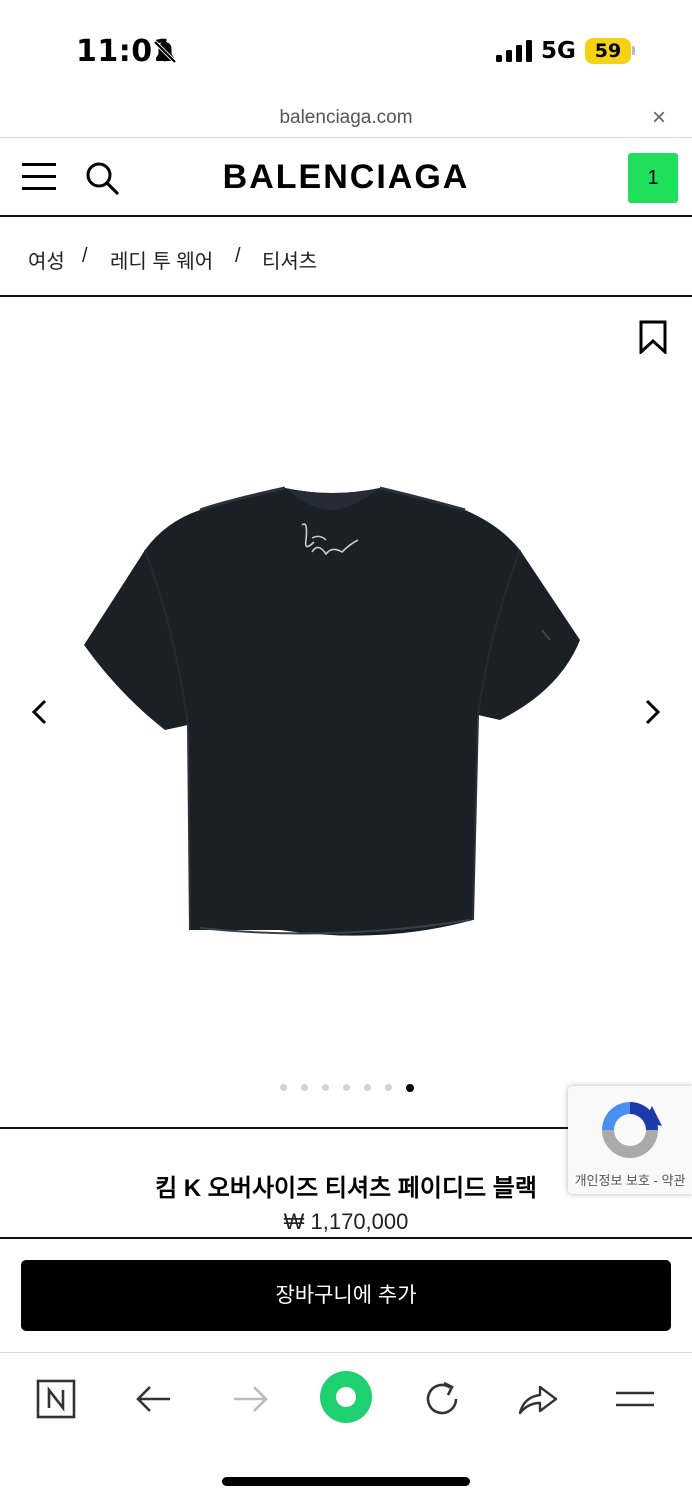 The height and width of the screenshot is (1500, 692). I want to click on cart-button: 1, so click(653, 178).